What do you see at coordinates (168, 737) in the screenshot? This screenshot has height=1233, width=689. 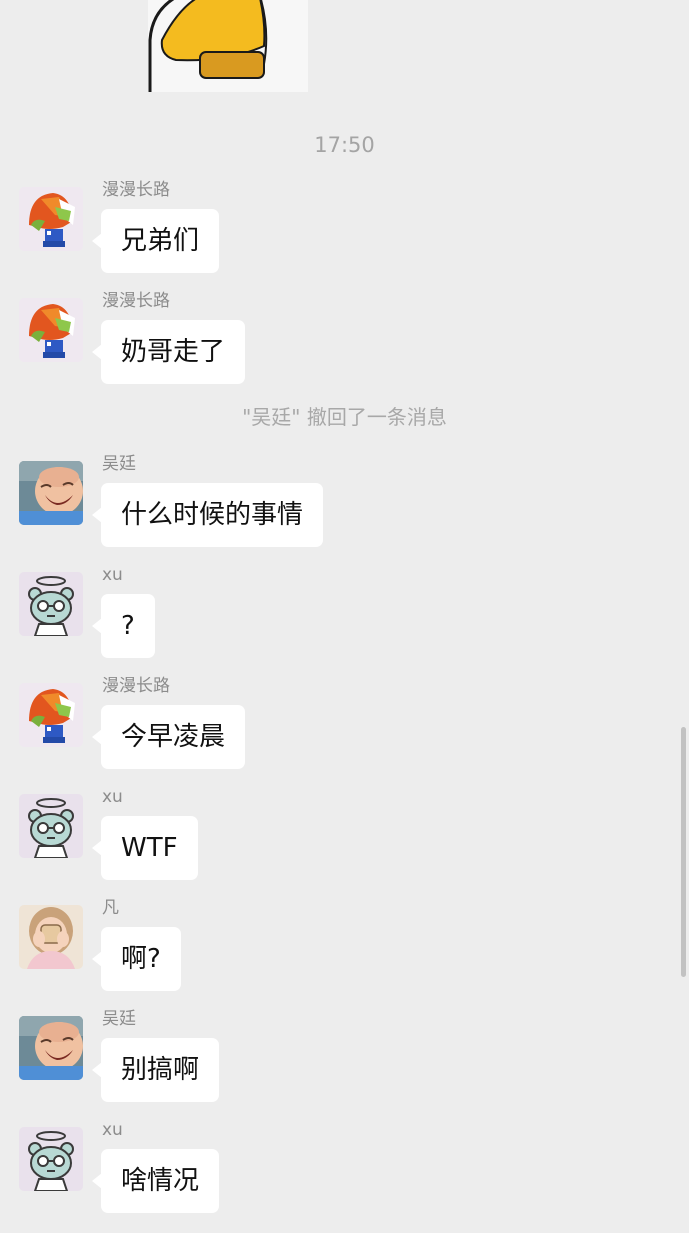 I see `message-bubble: 今早凌晨` at bounding box center [168, 737].